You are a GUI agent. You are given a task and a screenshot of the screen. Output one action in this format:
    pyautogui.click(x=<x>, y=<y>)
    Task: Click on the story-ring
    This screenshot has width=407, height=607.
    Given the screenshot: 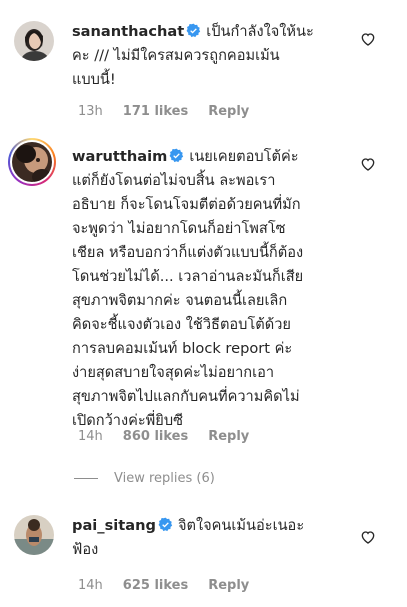 What is the action you would take?
    pyautogui.click(x=32, y=162)
    